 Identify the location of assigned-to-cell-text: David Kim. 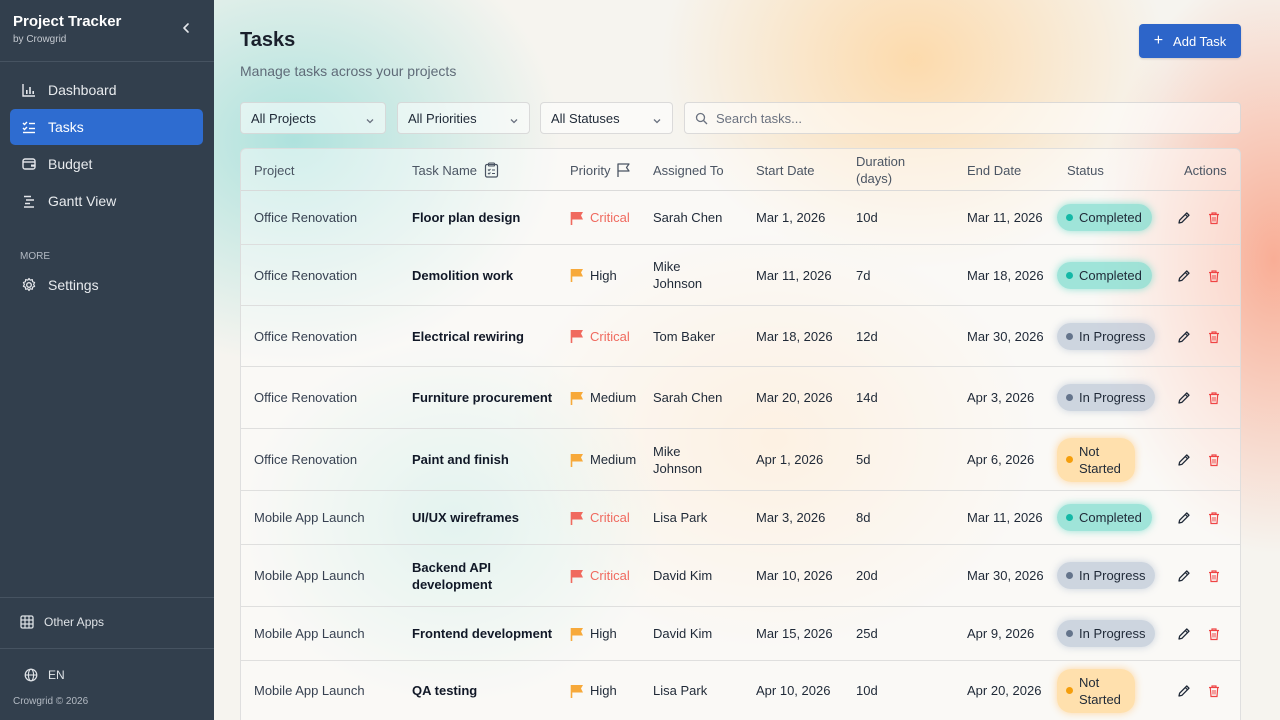
(683, 633).